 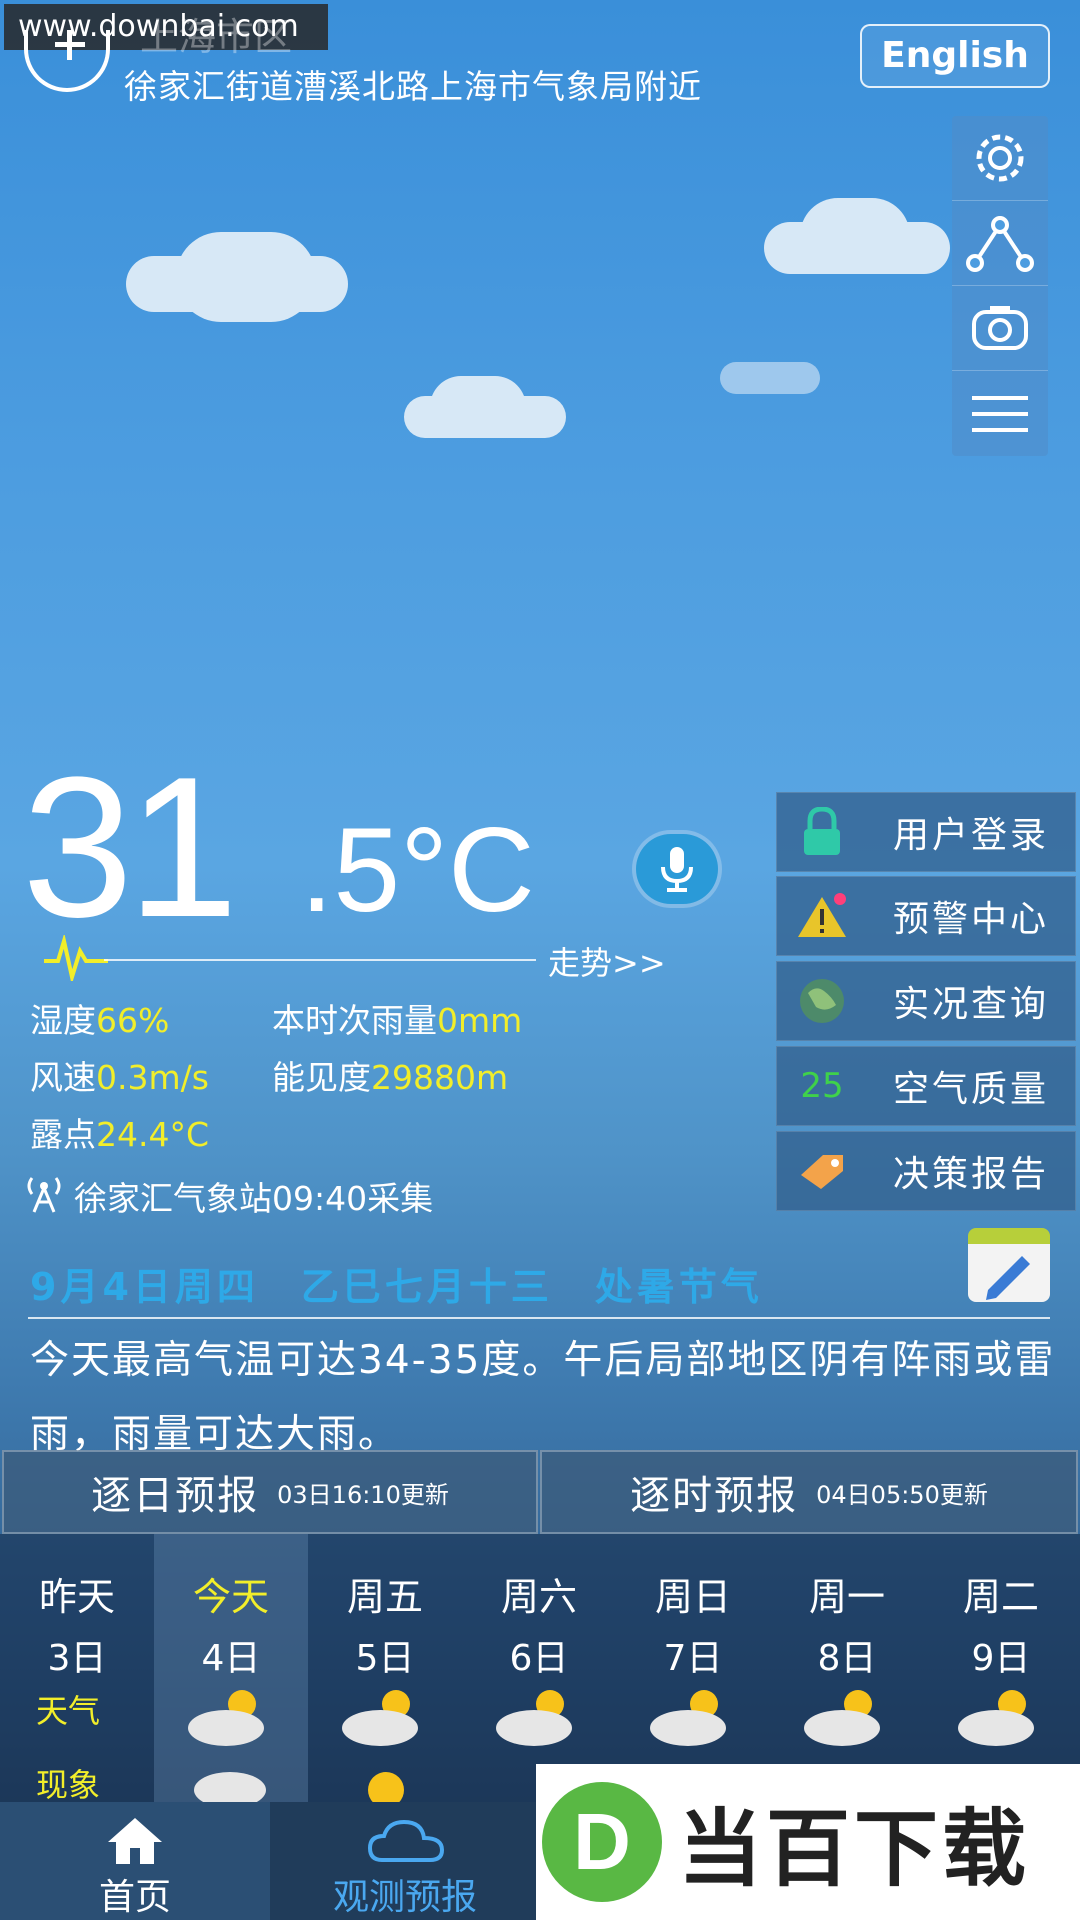 What do you see at coordinates (1000, 158) in the screenshot?
I see `gear-icon` at bounding box center [1000, 158].